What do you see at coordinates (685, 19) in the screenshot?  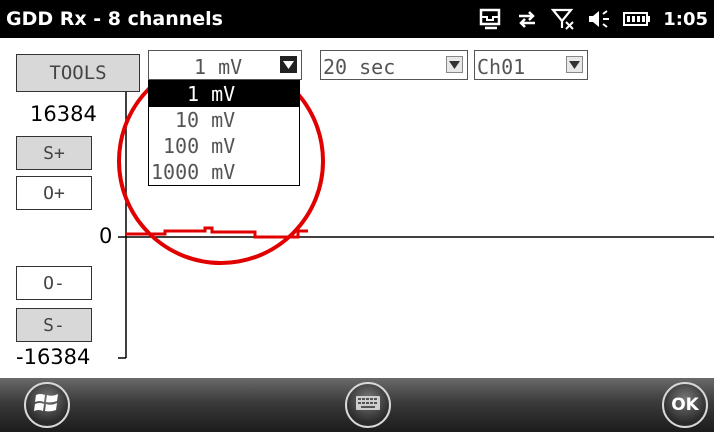 I see `clock: 1:05` at bounding box center [685, 19].